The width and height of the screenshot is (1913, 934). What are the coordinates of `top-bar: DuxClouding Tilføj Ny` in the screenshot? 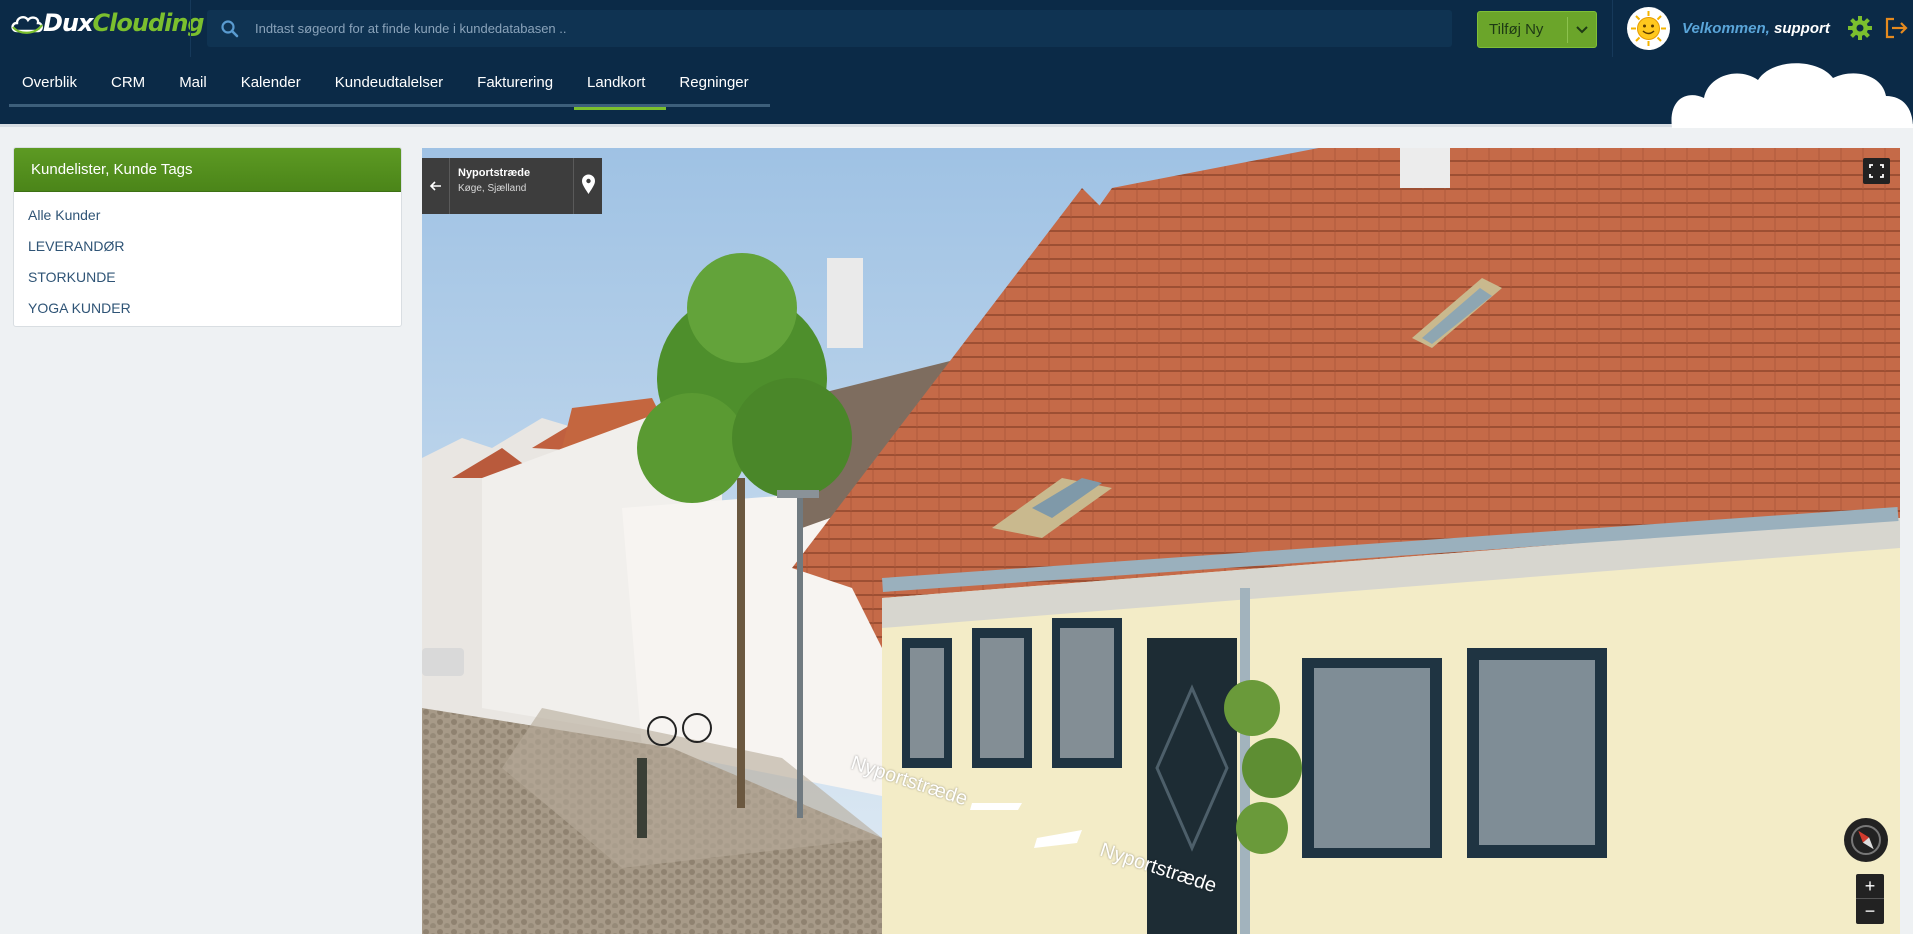 It's located at (956, 28).